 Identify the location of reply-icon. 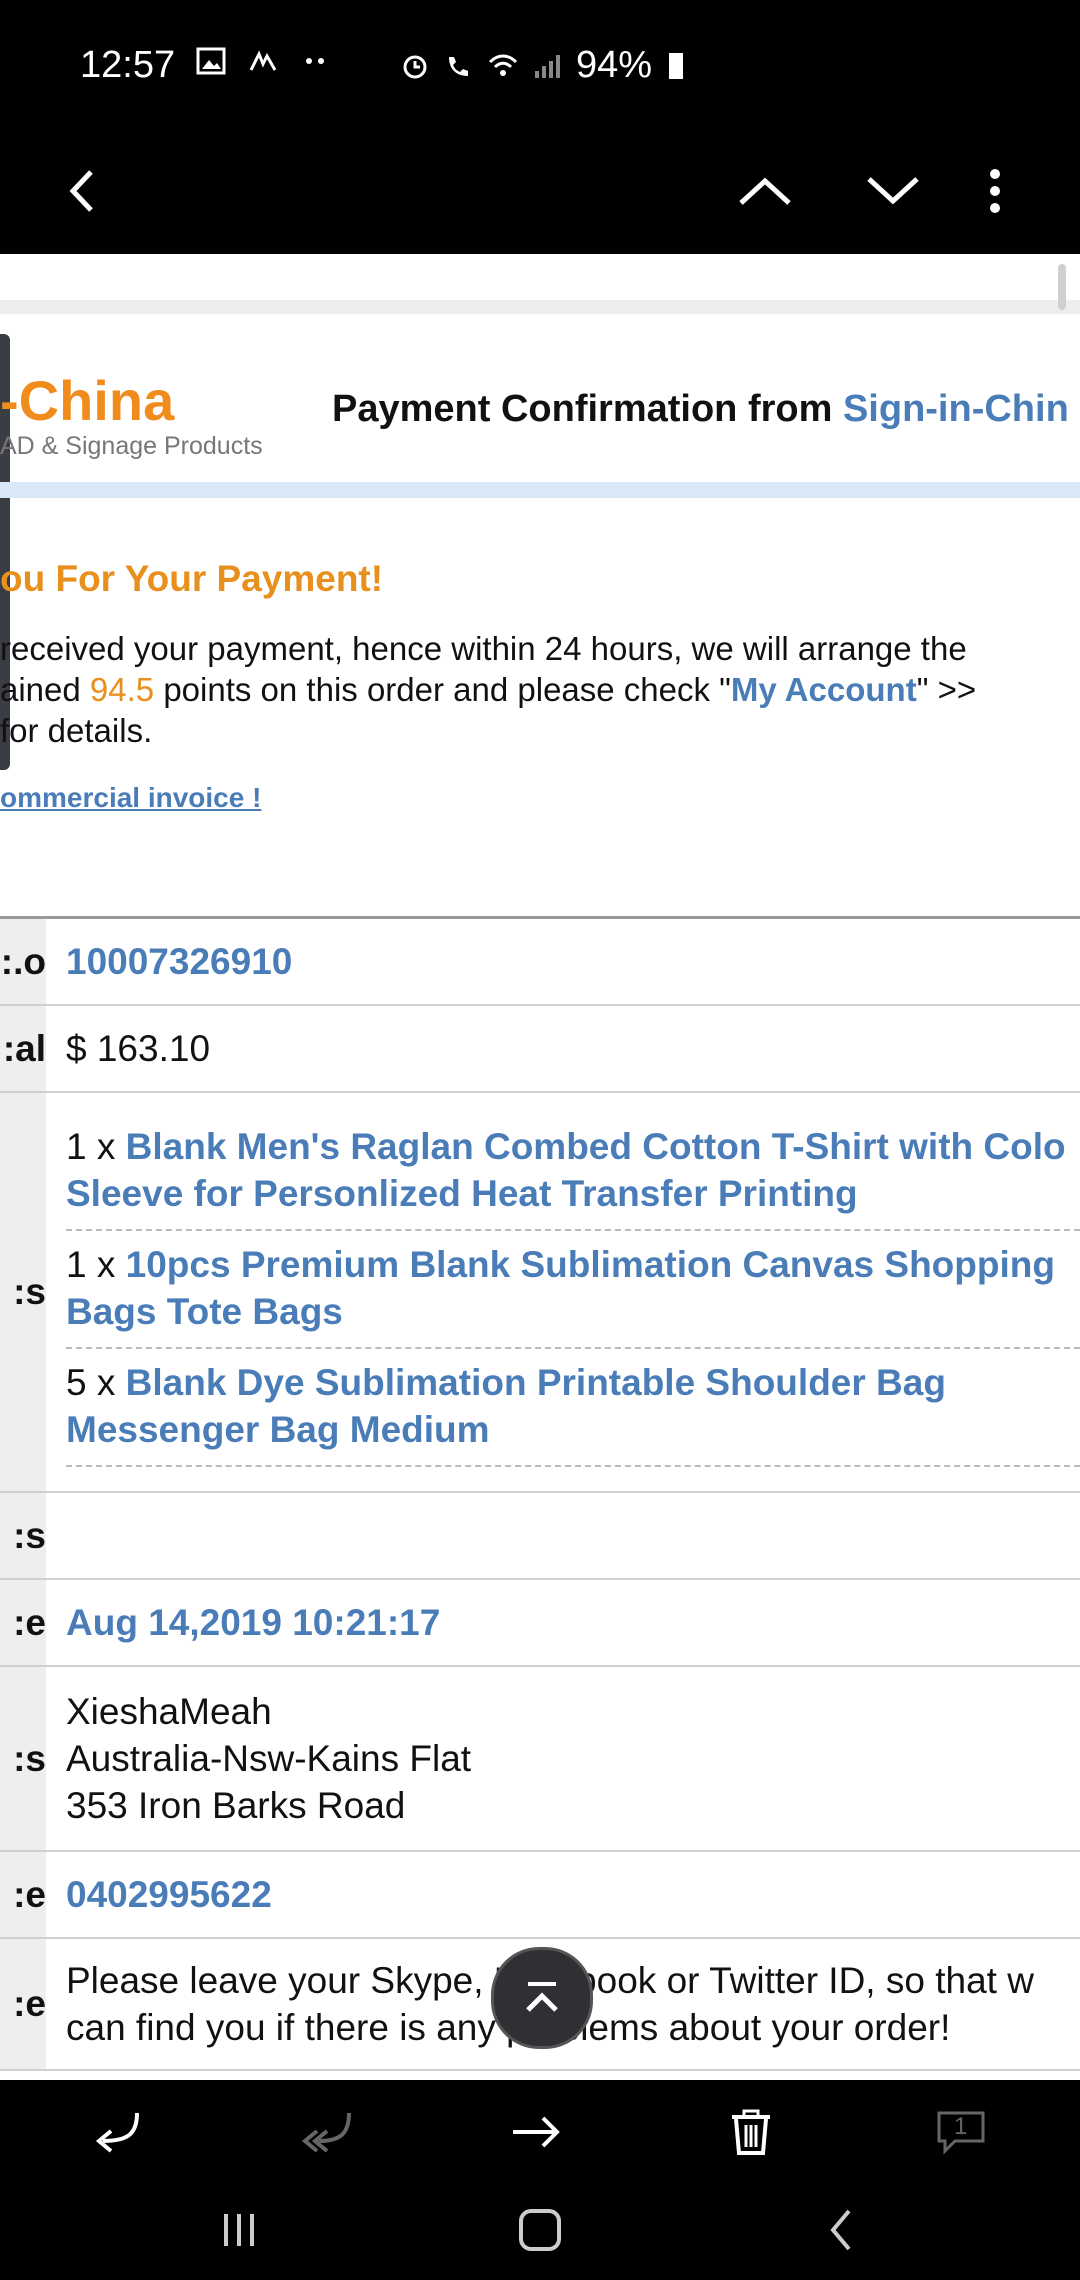
(117, 2132).